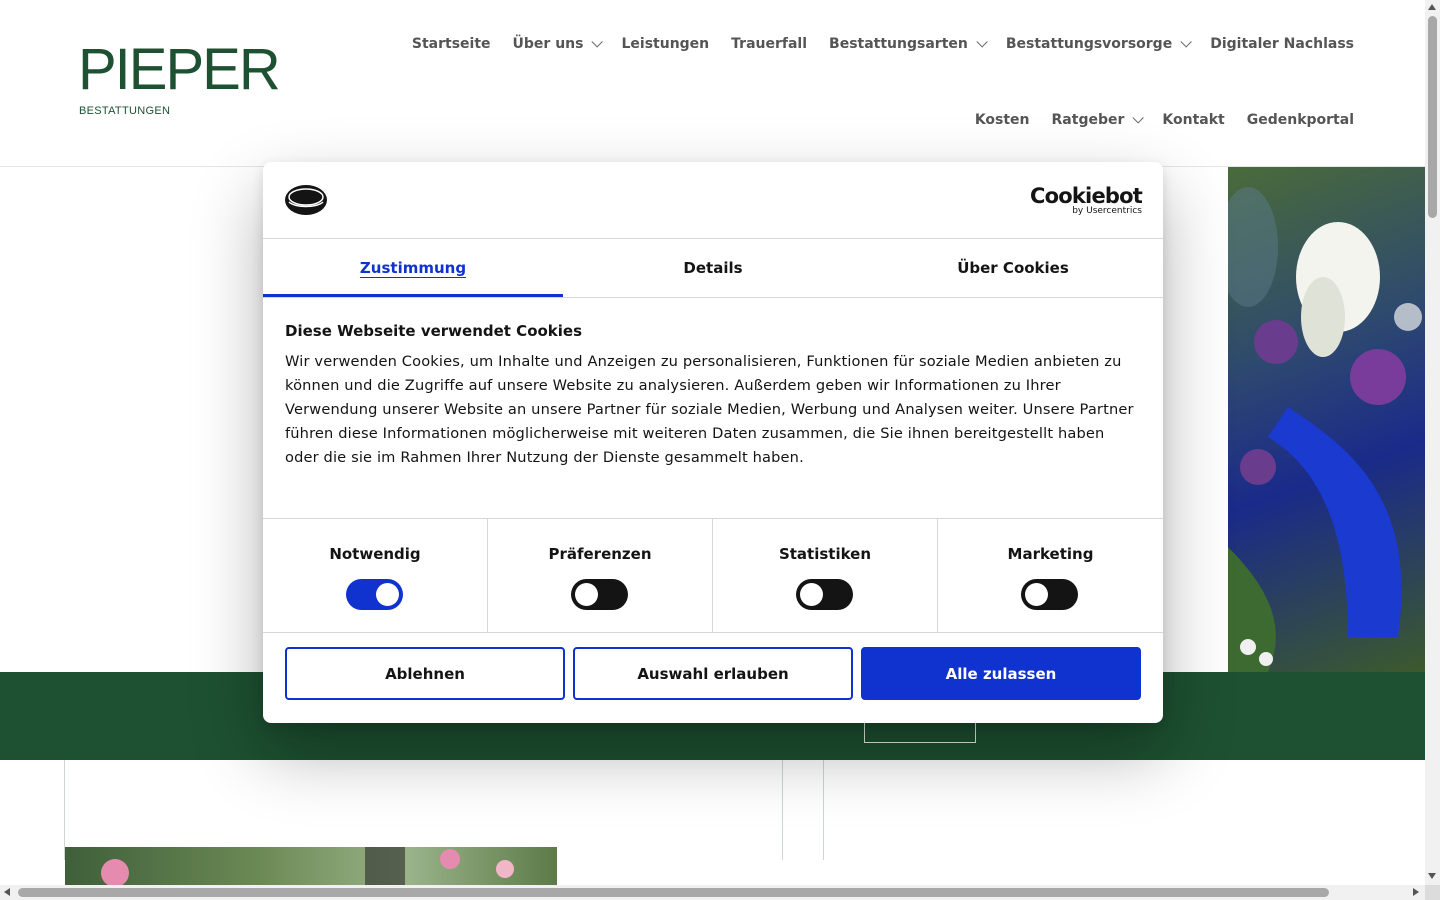 This screenshot has height=900, width=1440. What do you see at coordinates (306, 200) in the screenshot?
I see `site-badge-icon` at bounding box center [306, 200].